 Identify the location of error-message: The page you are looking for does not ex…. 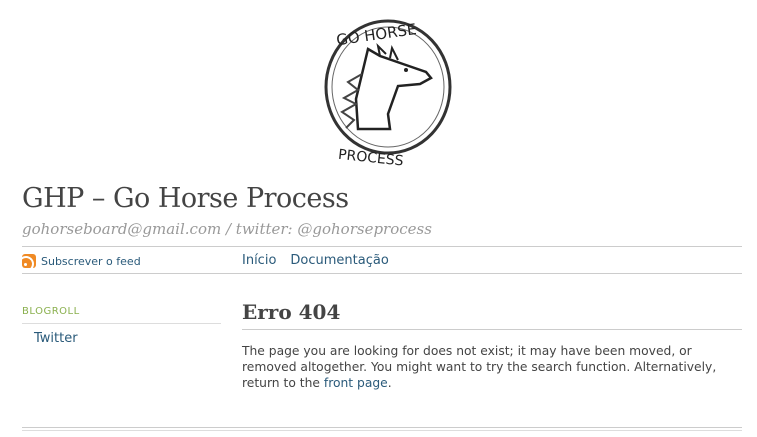
(492, 367).